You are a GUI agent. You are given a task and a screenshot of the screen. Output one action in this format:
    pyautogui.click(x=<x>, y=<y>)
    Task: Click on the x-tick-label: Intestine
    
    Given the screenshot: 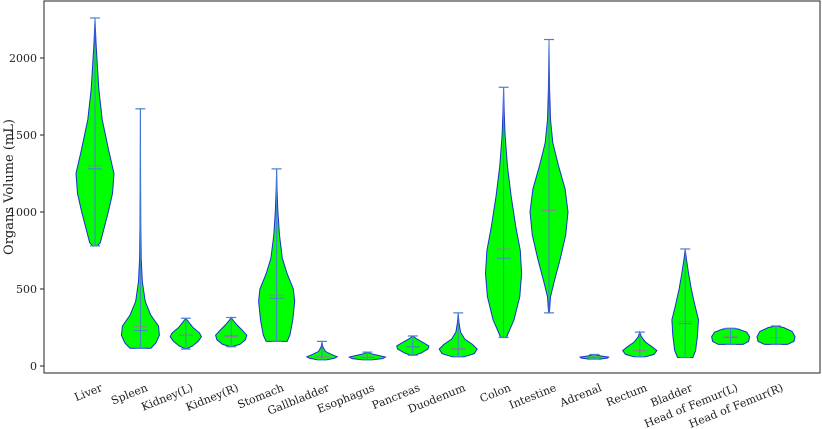 What is the action you would take?
    pyautogui.click(x=532, y=396)
    